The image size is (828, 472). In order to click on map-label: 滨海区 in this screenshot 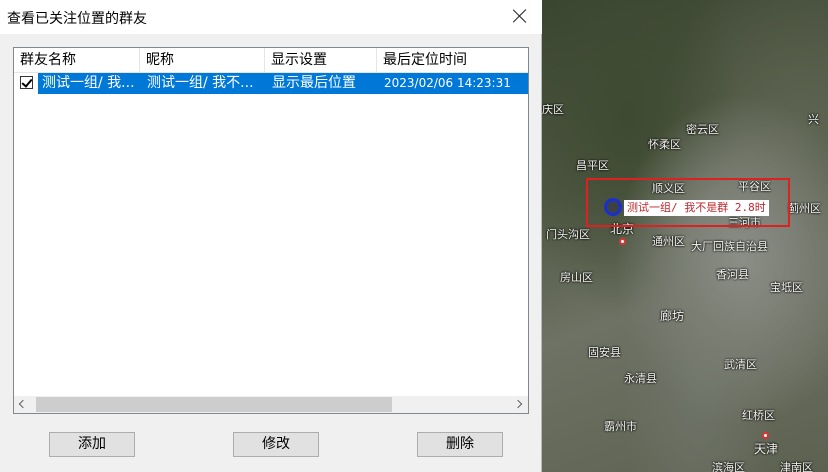, I will do `click(728, 466)`.